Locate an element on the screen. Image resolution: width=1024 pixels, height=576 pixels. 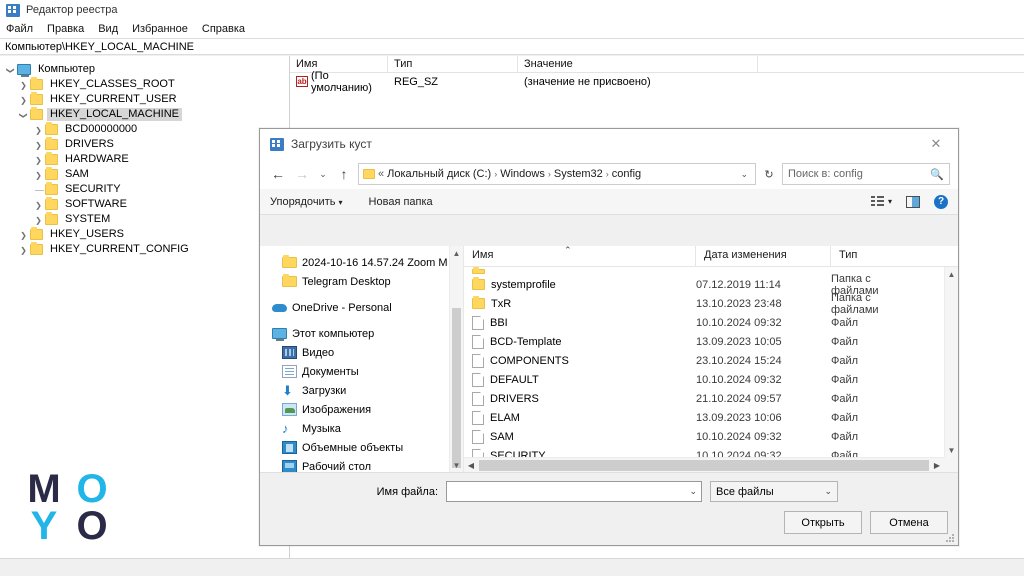
nav-item-music: Музыка is located at coordinates (361, 428).